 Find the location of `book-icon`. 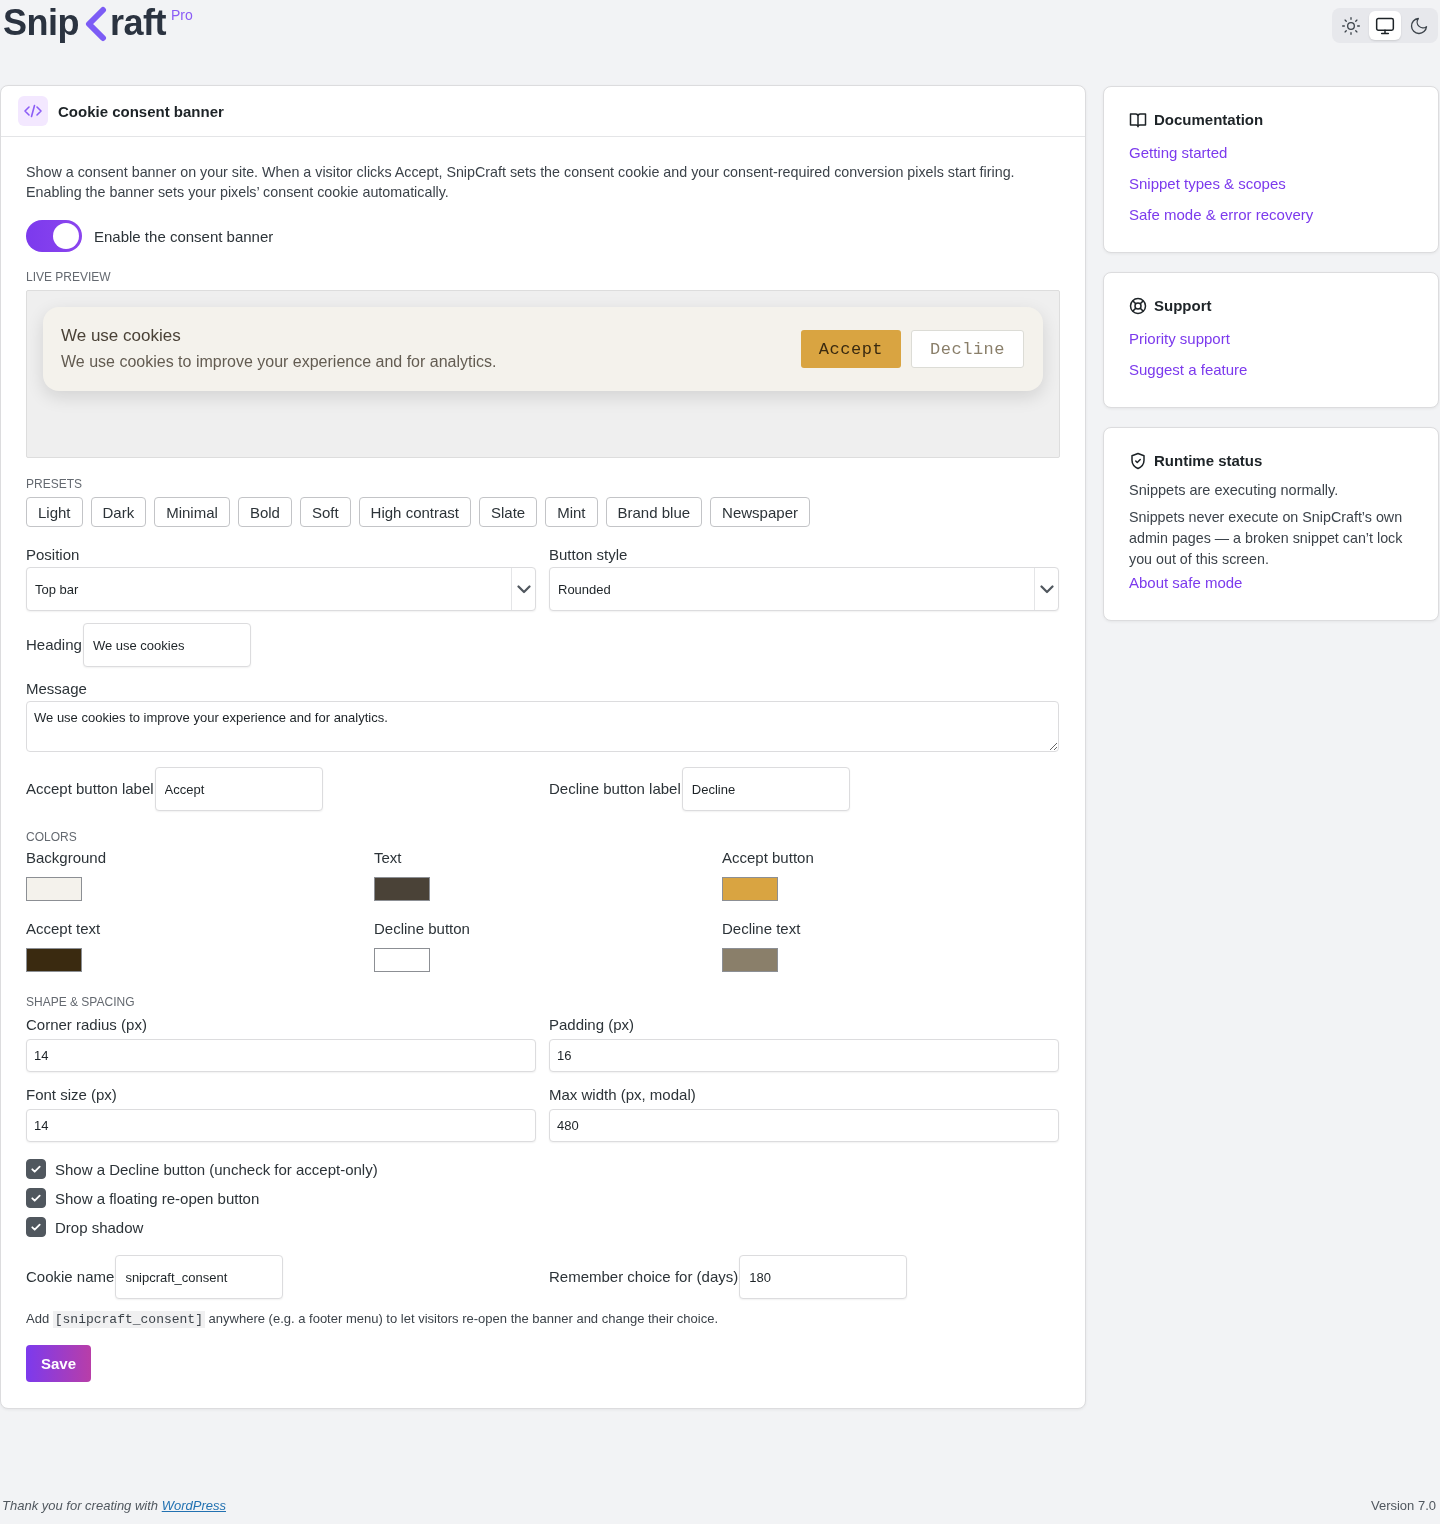

book-icon is located at coordinates (1138, 120).